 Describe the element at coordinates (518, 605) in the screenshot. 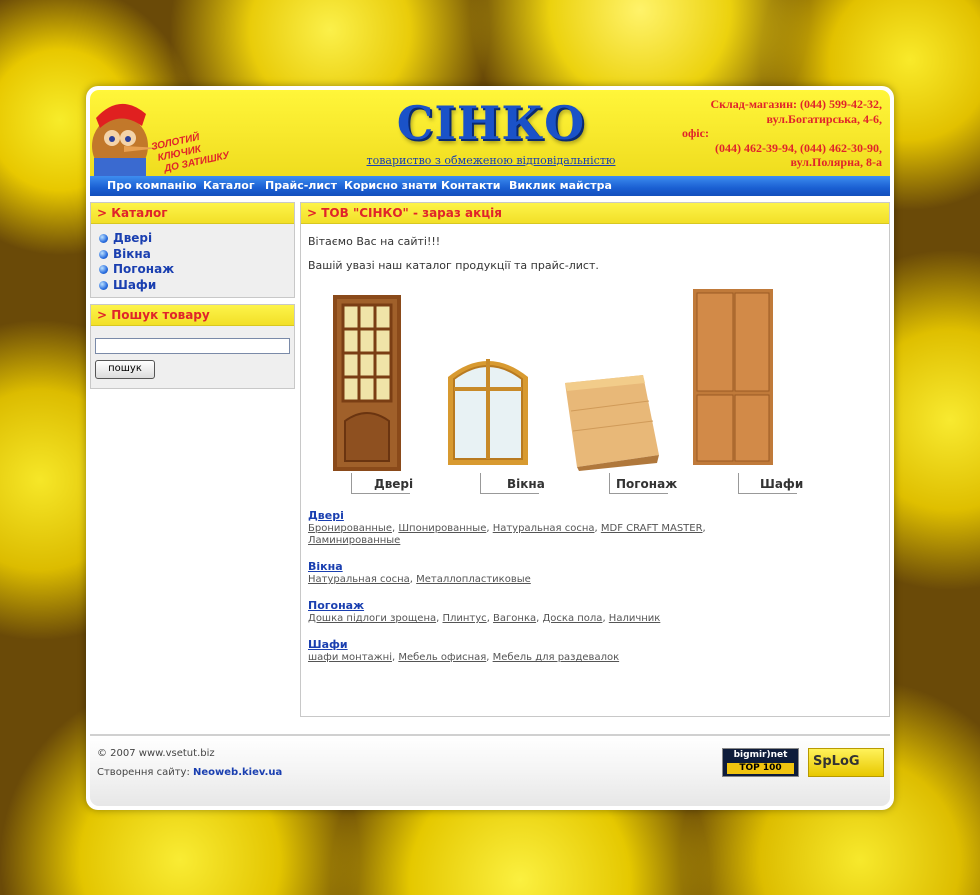

I see `category-title: Погонаж` at that location.